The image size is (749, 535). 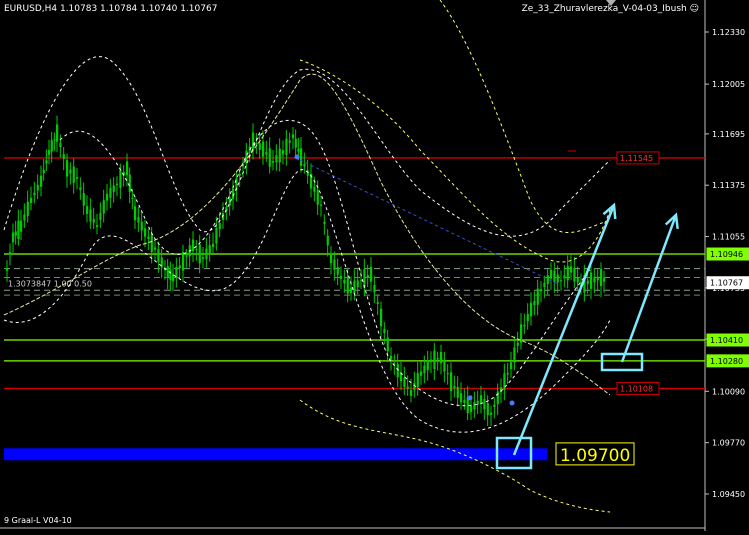 I want to click on resistance-price-label: 1.11545, so click(x=636, y=158).